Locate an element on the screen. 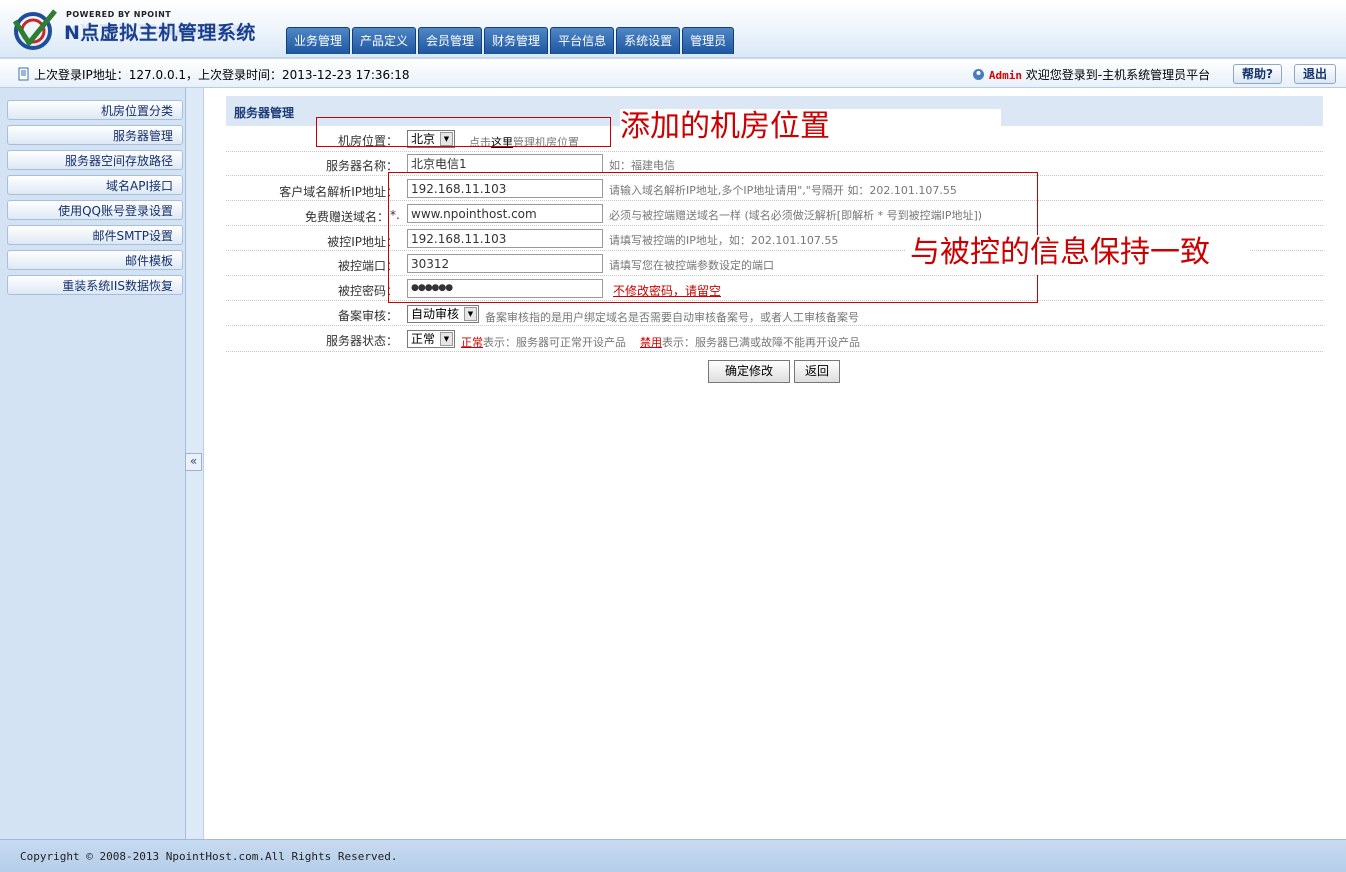  status-normal-desc: 表示：服务器可正常开设产品 is located at coordinates (554, 342).